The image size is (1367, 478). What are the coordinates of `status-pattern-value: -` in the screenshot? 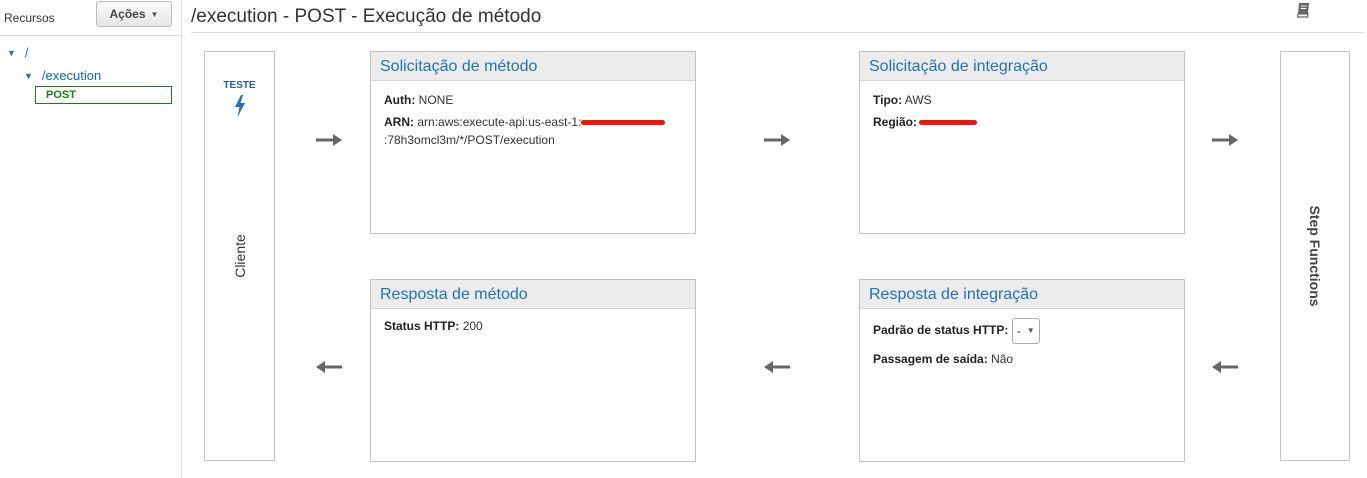 It's located at (1018, 331).